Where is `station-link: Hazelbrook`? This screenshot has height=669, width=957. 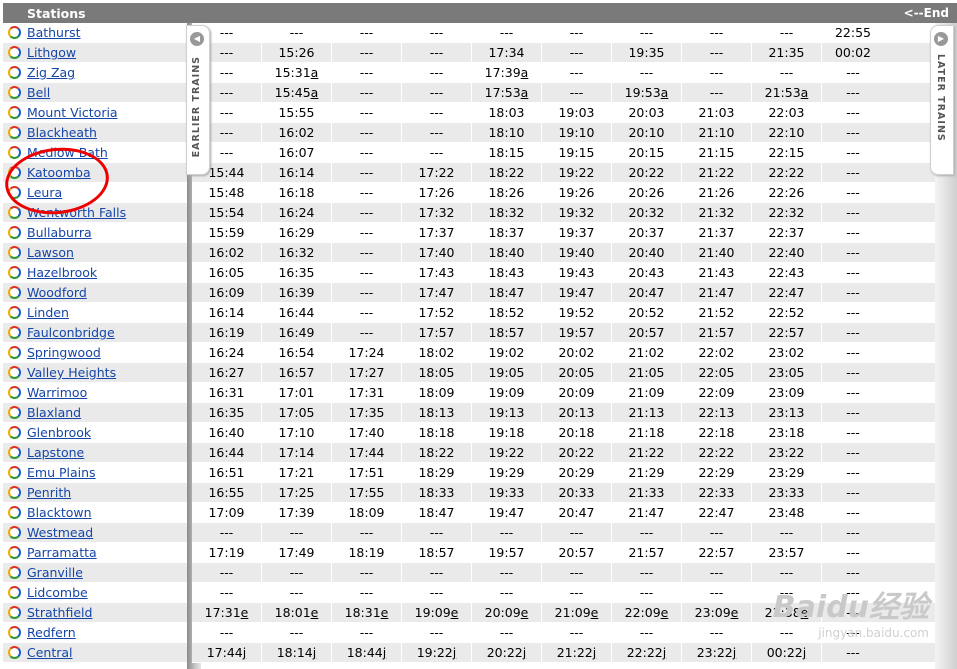
station-link: Hazelbrook is located at coordinates (62, 272).